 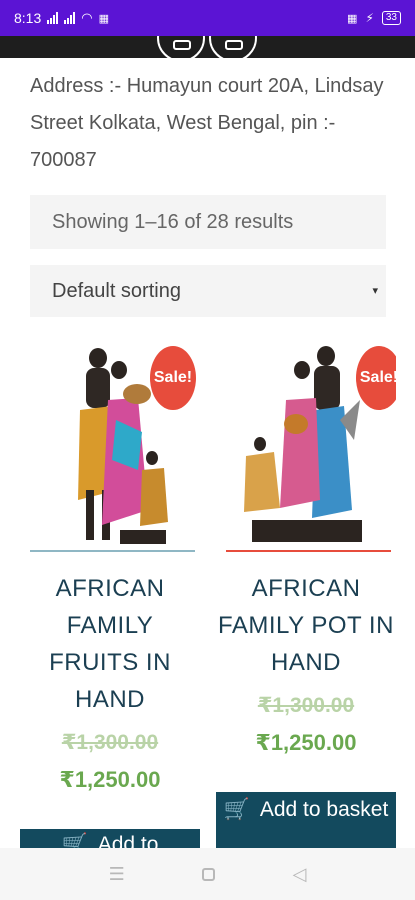 What do you see at coordinates (208, 222) in the screenshot?
I see `result-count: Showing 1–16 of 28 results` at bounding box center [208, 222].